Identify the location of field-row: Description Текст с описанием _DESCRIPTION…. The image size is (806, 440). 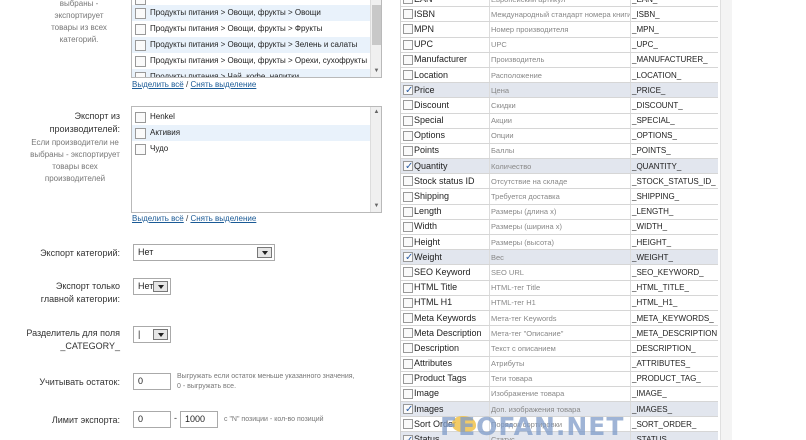
(559, 349).